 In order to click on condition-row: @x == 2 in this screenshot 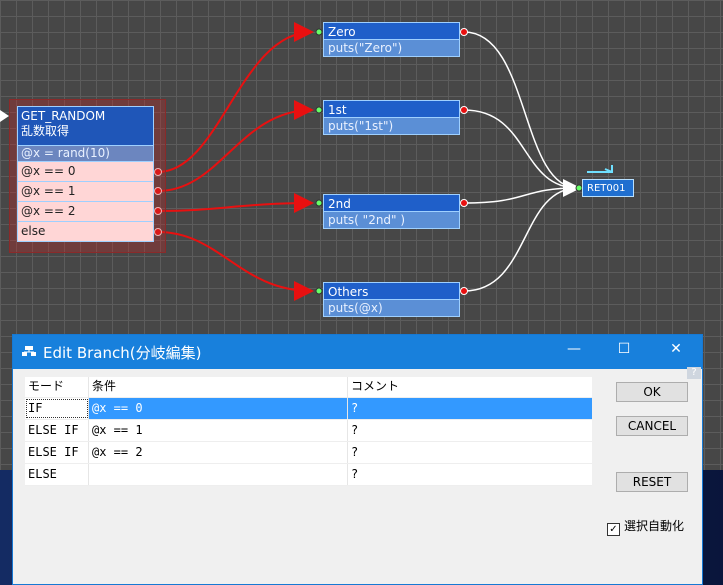, I will do `click(85, 212)`.